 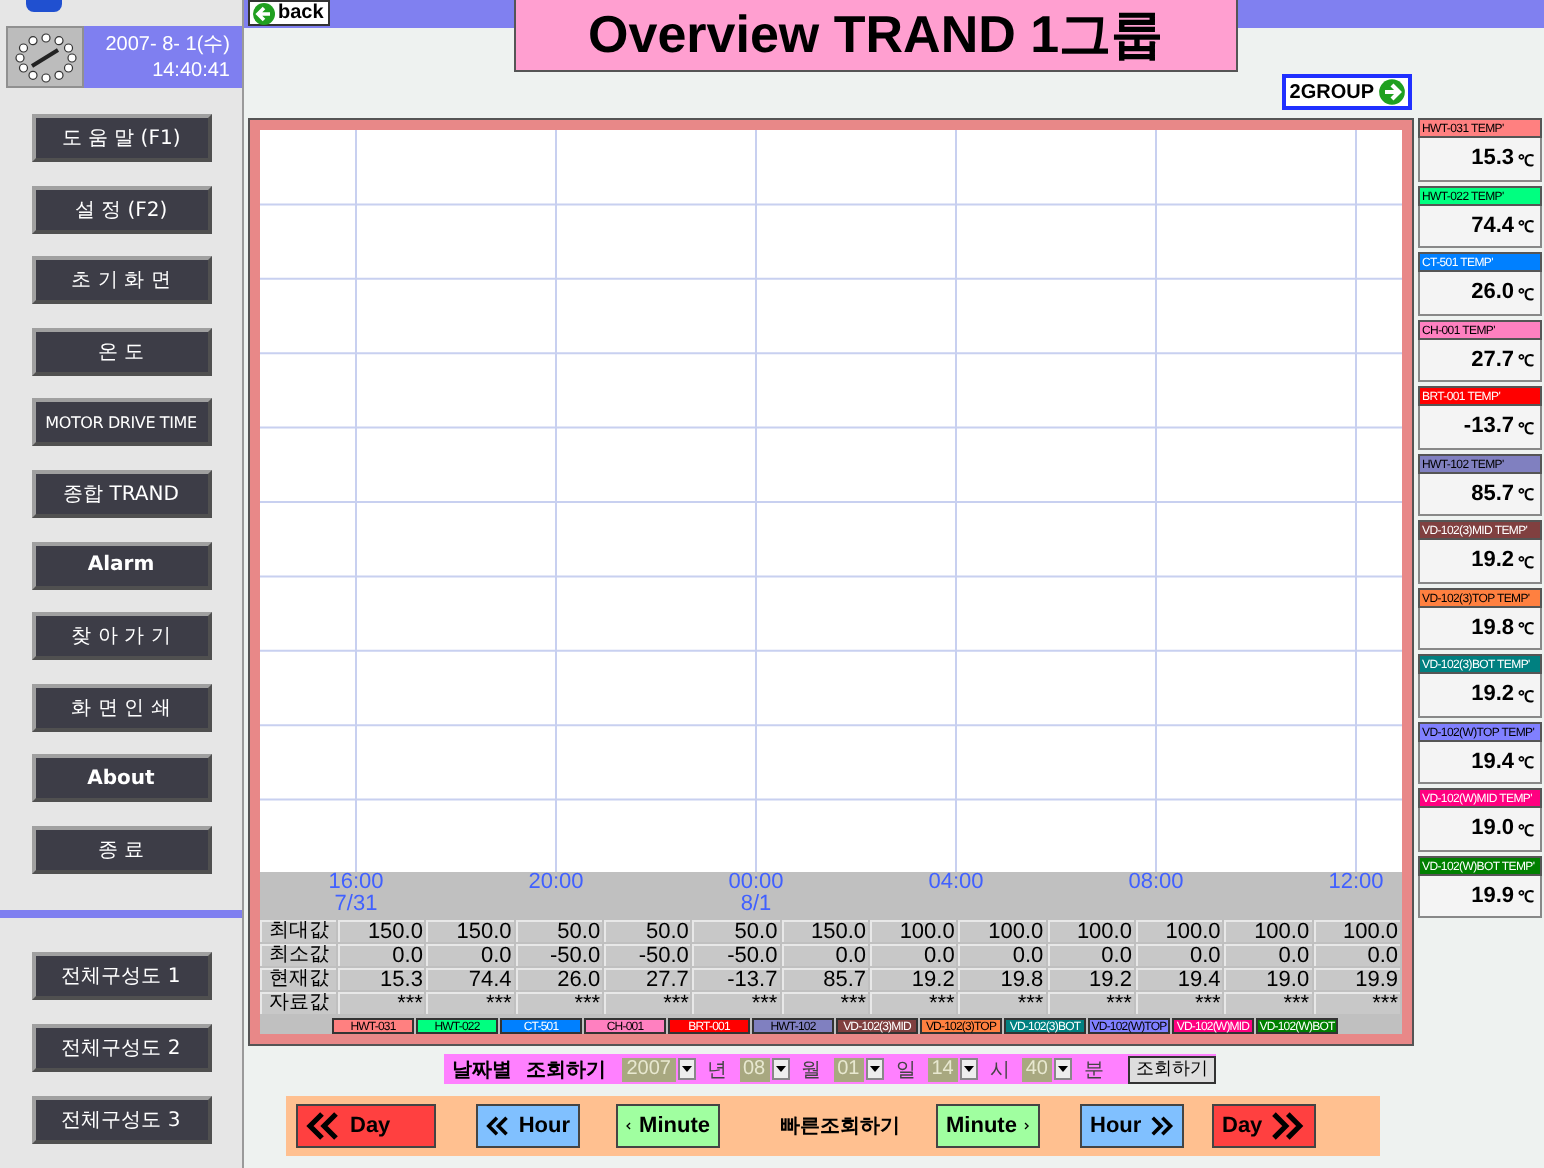 I want to click on reading-value: -13.7, so click(x=1488, y=426).